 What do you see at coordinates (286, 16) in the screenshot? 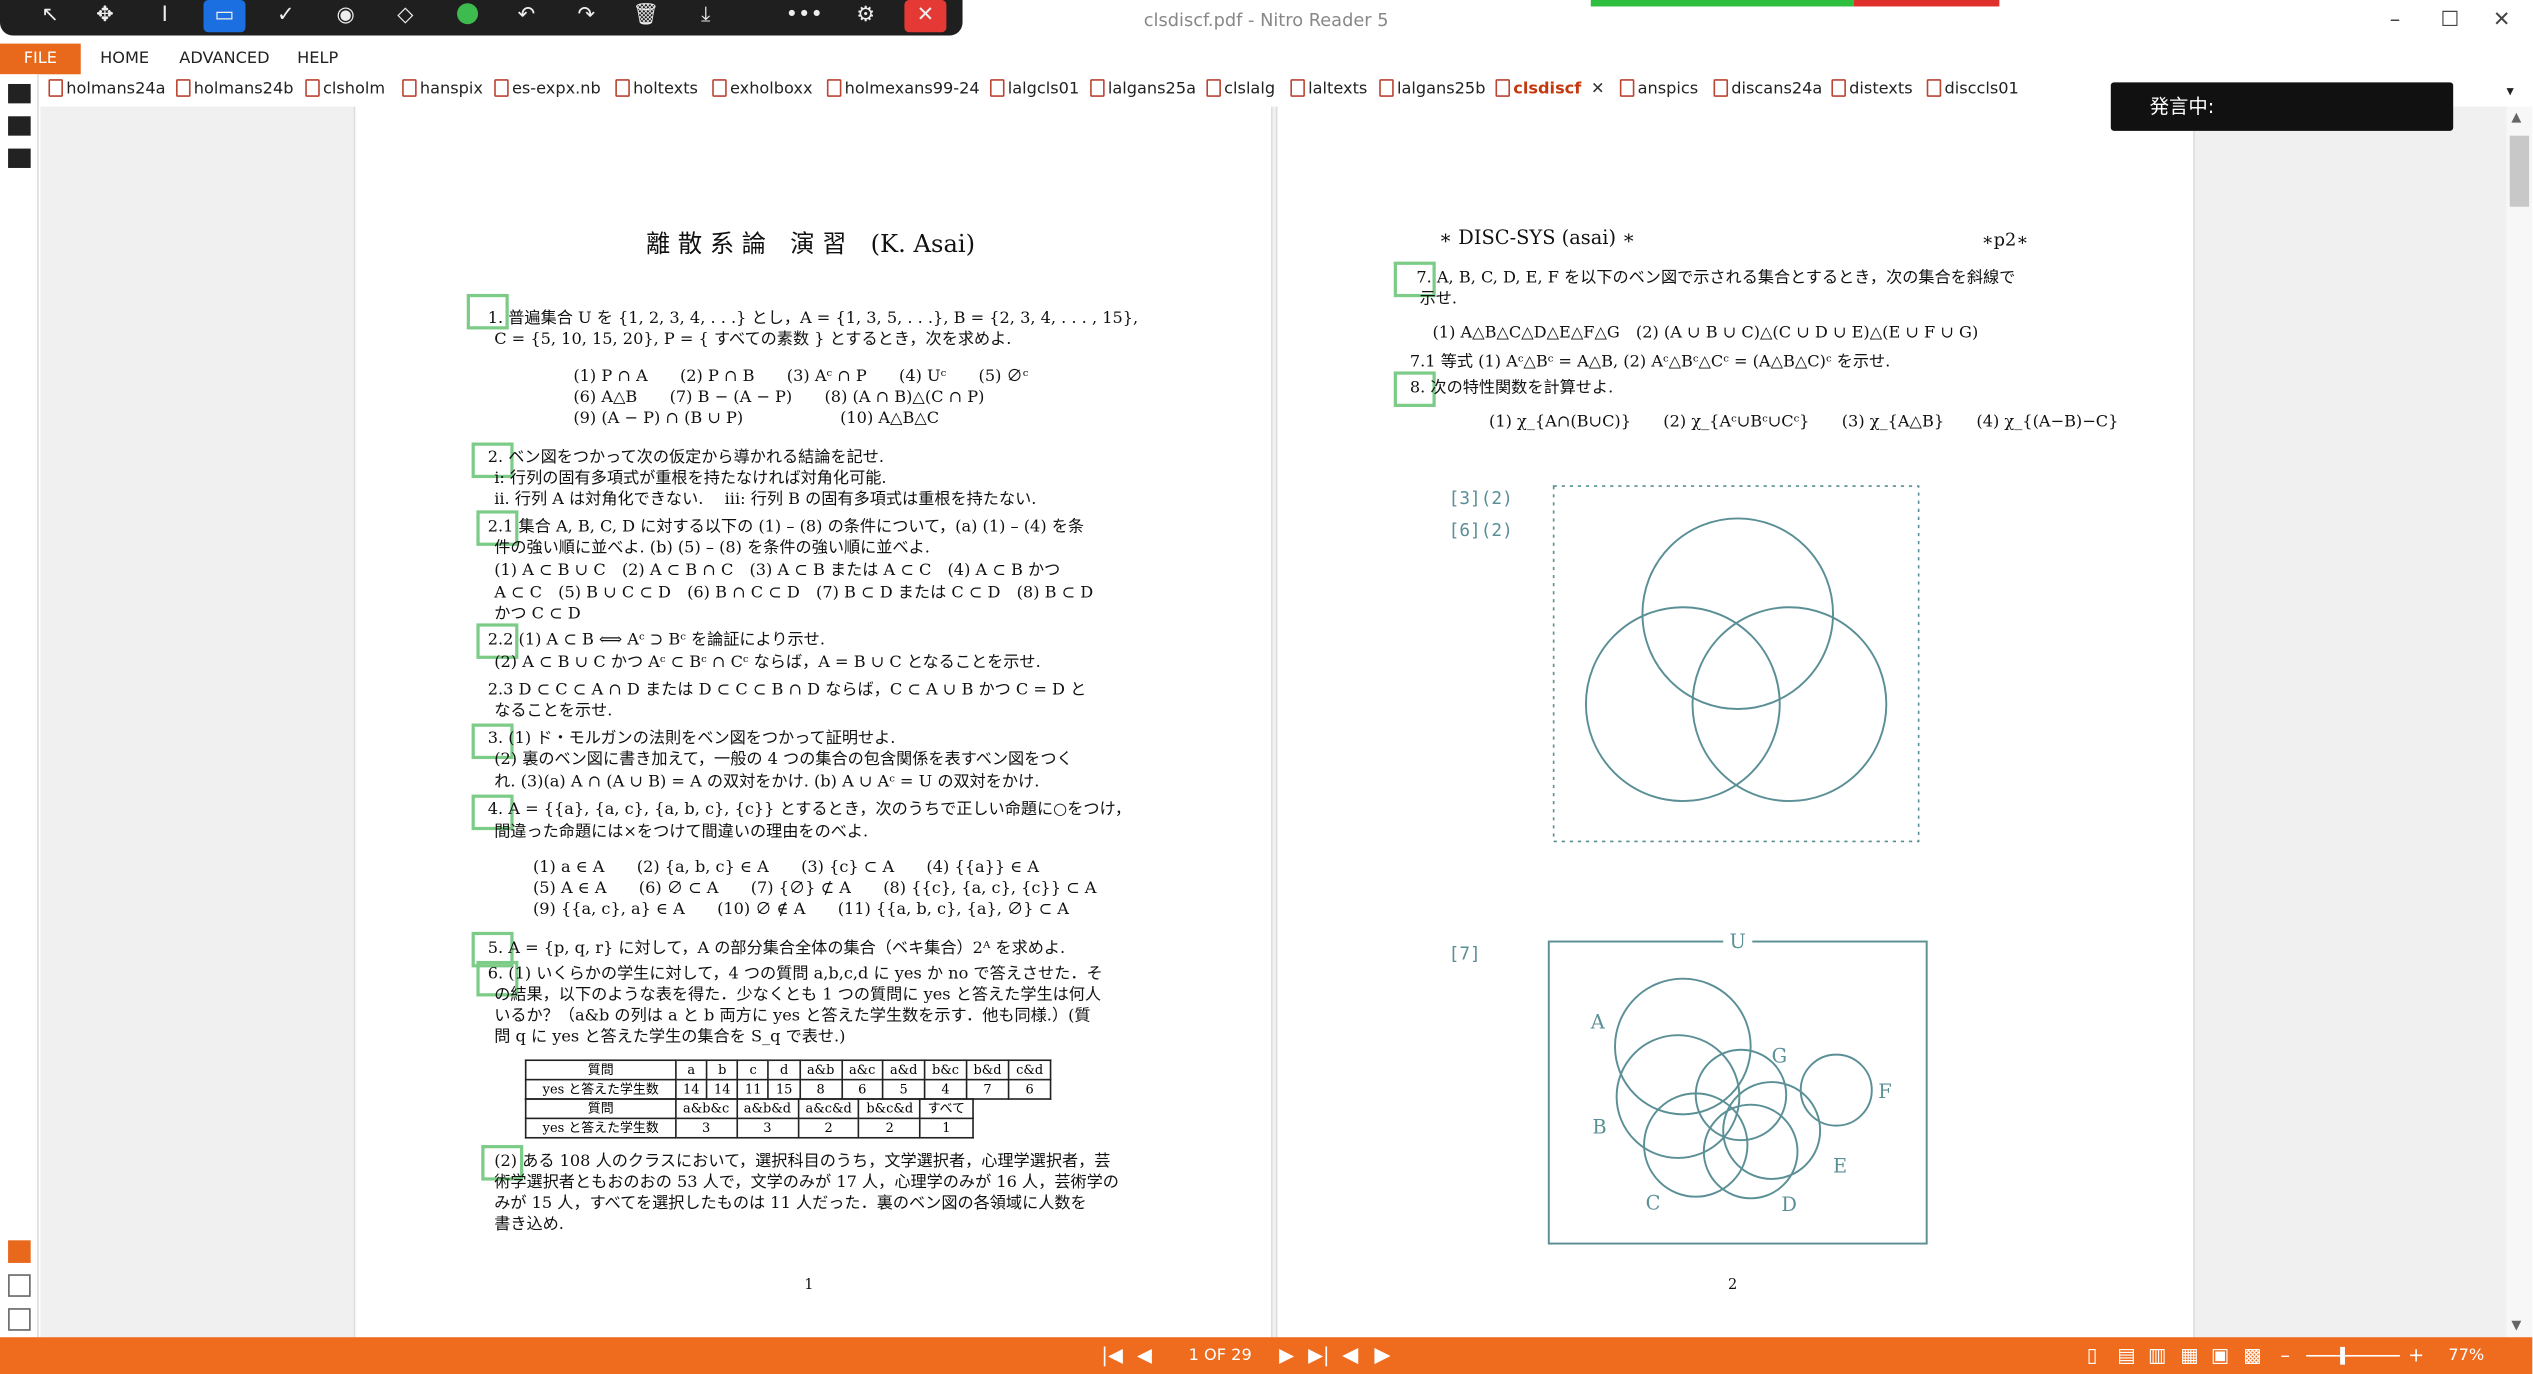
I see `check-icon: ✓` at bounding box center [286, 16].